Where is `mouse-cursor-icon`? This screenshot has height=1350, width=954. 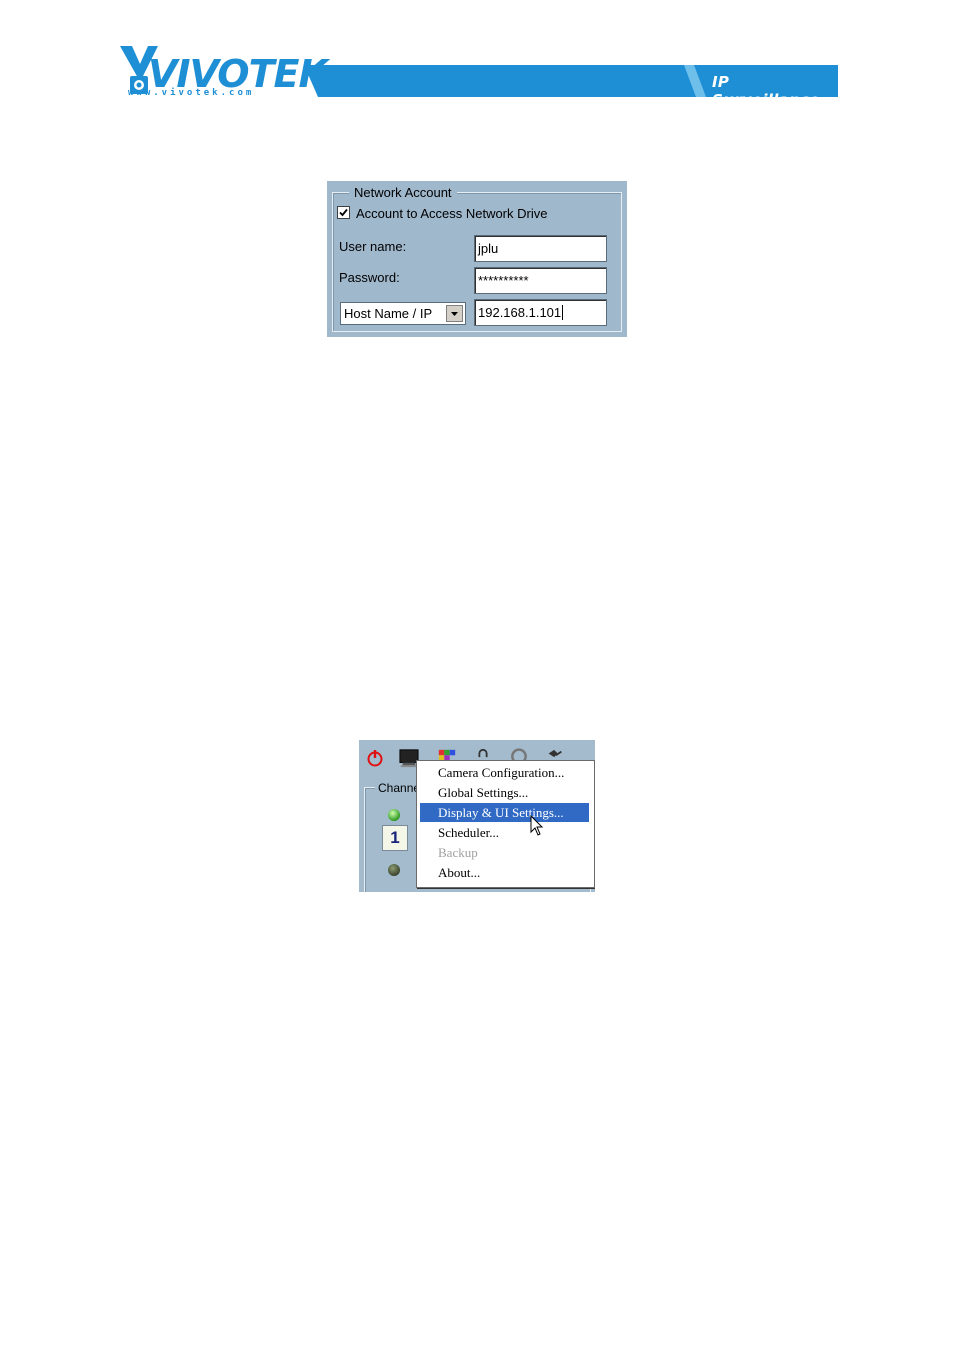 mouse-cursor-icon is located at coordinates (537, 825).